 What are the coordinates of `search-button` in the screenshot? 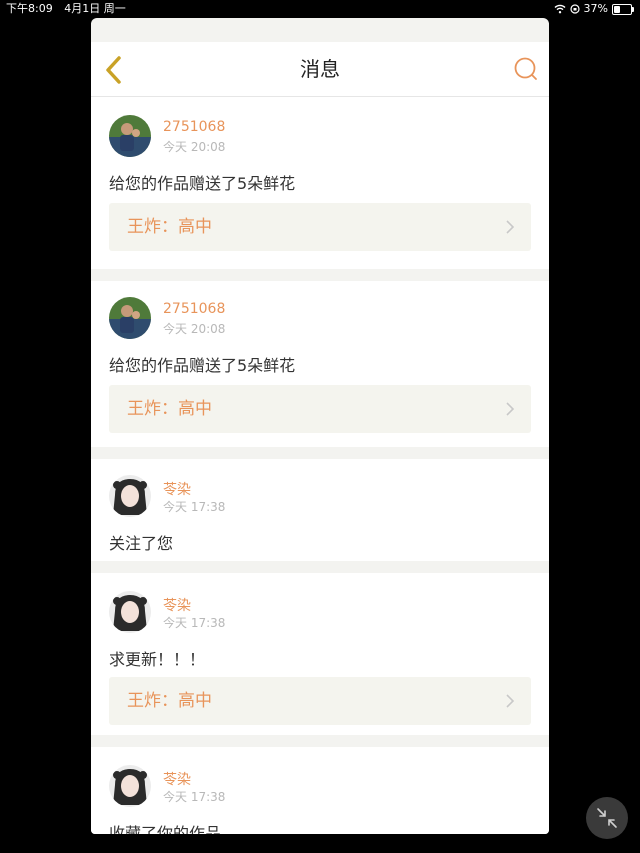 It's located at (526, 69).